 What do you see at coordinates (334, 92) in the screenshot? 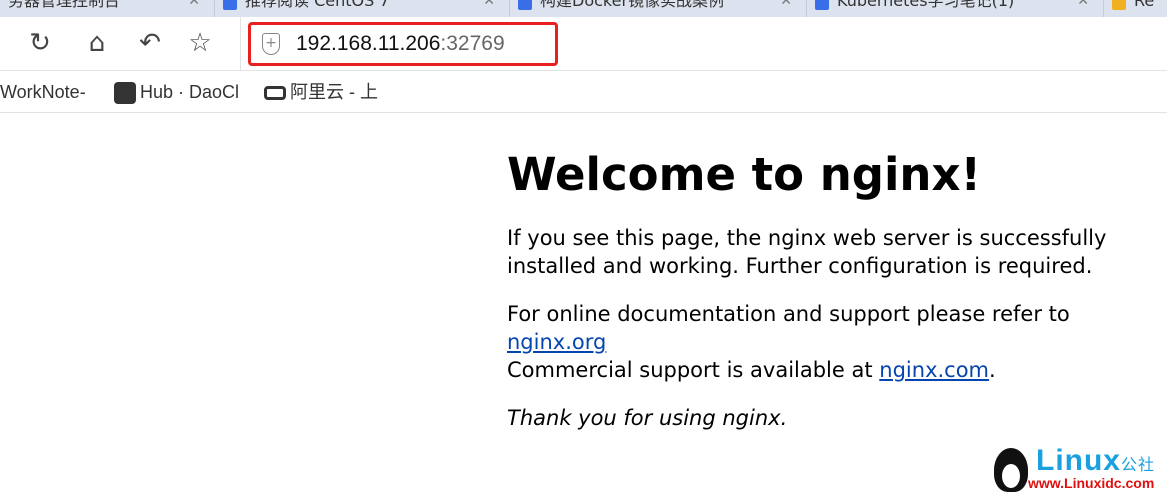
I see `bookmark-label: 阿里云 - 上` at bounding box center [334, 92].